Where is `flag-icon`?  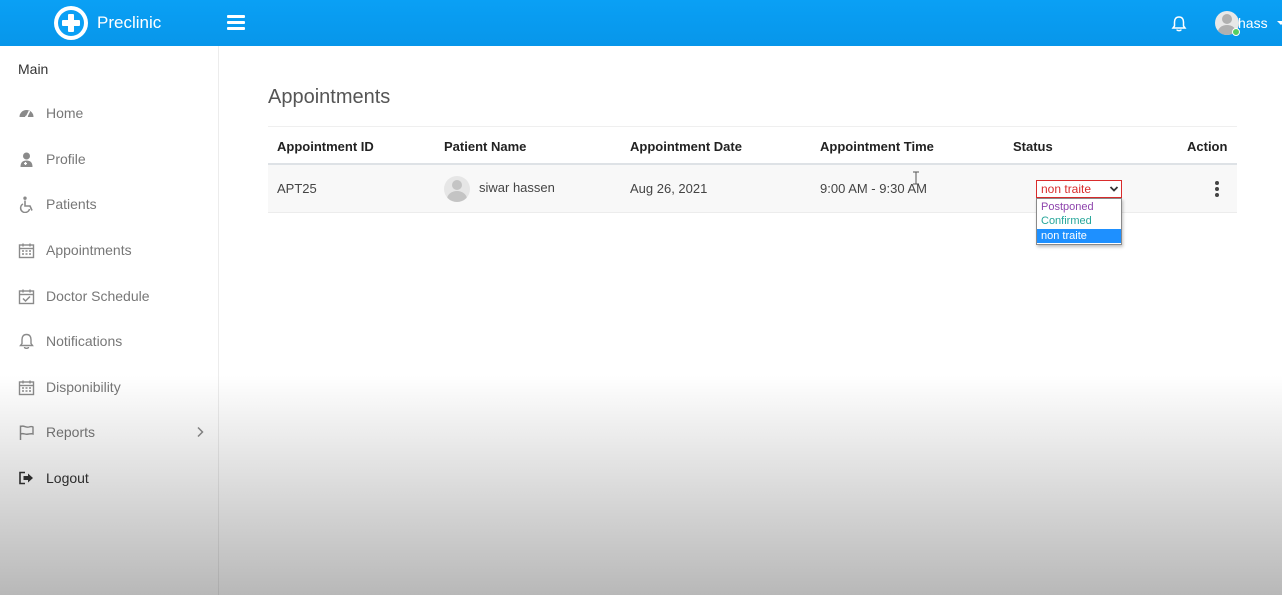
flag-icon is located at coordinates (26, 432).